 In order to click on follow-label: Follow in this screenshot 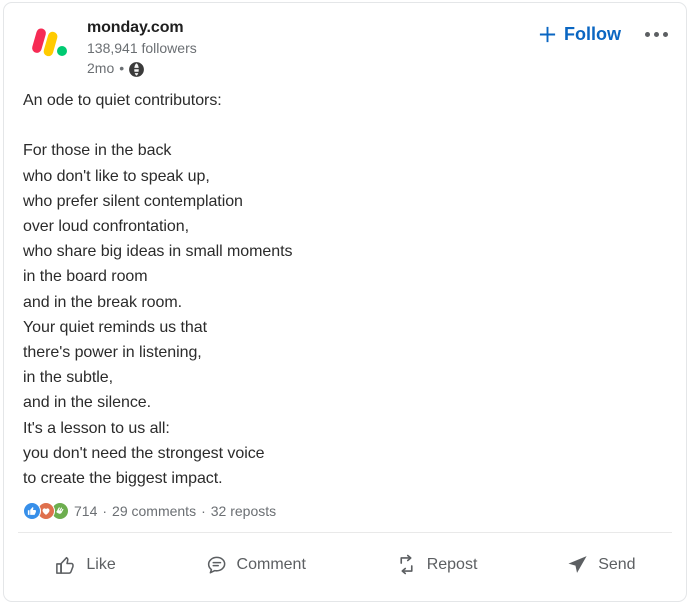, I will do `click(592, 34)`.